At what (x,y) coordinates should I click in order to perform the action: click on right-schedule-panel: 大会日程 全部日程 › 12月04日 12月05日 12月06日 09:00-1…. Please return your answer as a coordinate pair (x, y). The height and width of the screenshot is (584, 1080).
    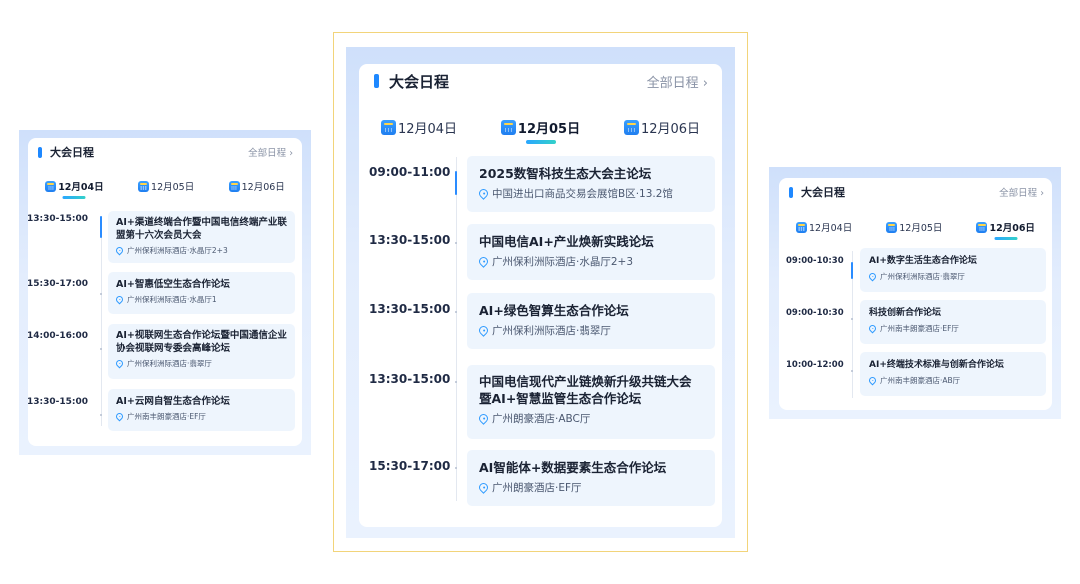
    Looking at the image, I should click on (915, 293).